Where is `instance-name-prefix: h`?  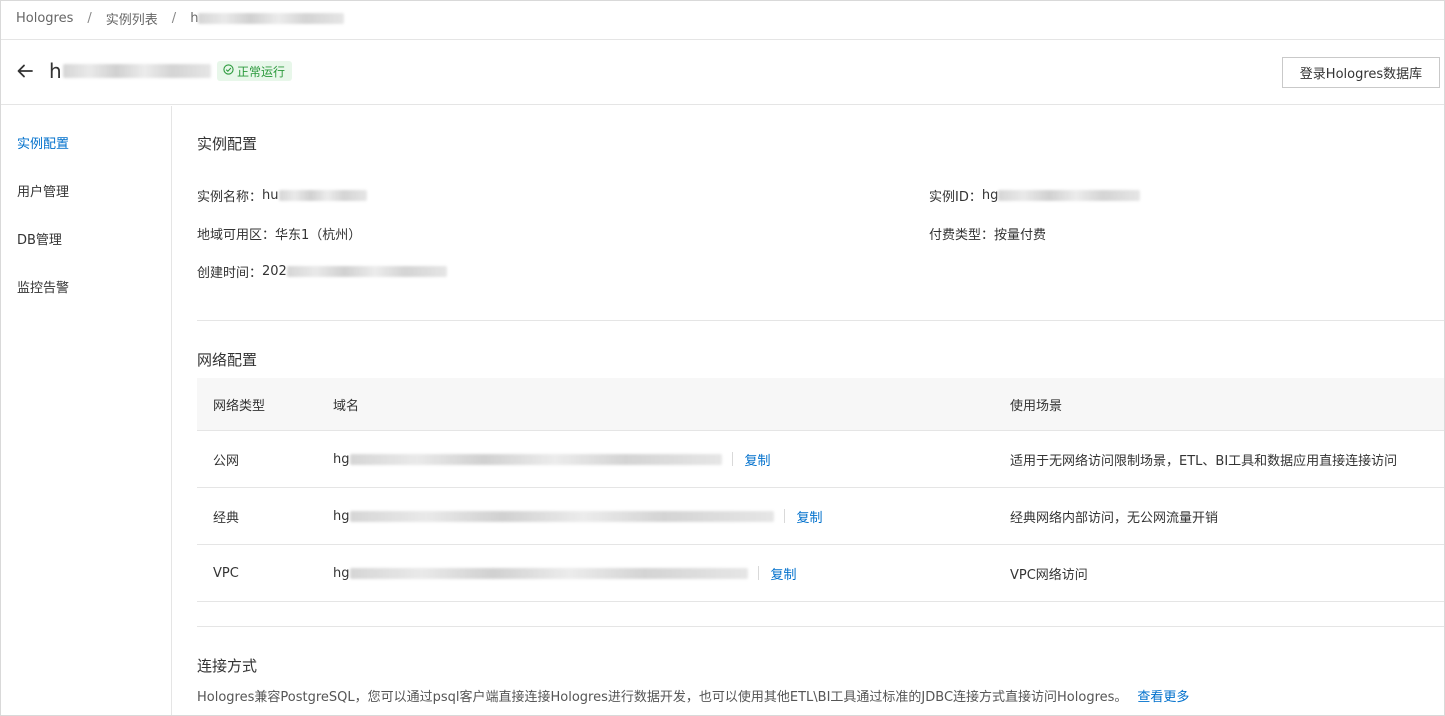 instance-name-prefix: h is located at coordinates (55, 71).